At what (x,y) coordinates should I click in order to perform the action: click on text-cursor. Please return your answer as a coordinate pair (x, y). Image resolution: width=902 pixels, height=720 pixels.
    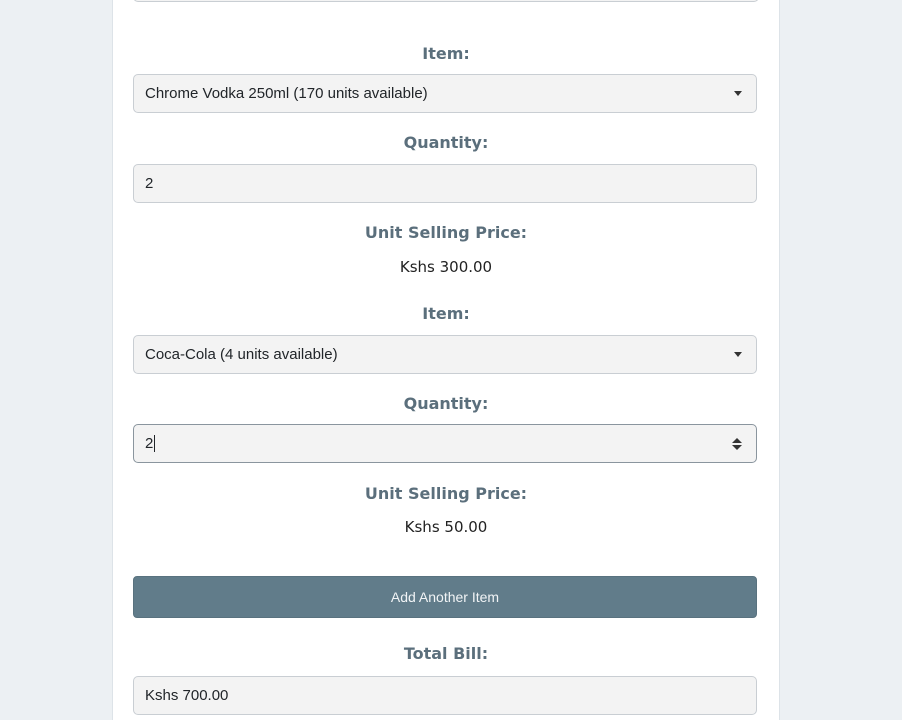
    Looking at the image, I should click on (155, 444).